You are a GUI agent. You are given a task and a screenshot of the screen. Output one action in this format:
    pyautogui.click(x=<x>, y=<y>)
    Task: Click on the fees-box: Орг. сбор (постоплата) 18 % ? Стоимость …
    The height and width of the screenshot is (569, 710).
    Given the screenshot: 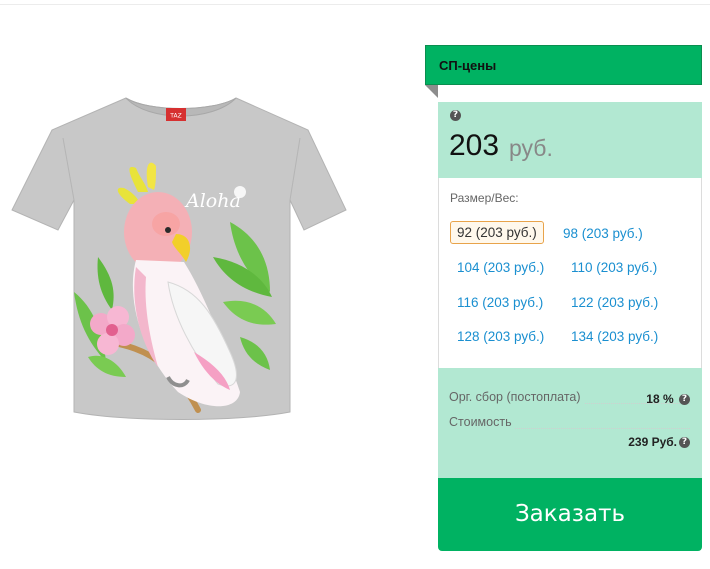 What is the action you would take?
    pyautogui.click(x=570, y=423)
    